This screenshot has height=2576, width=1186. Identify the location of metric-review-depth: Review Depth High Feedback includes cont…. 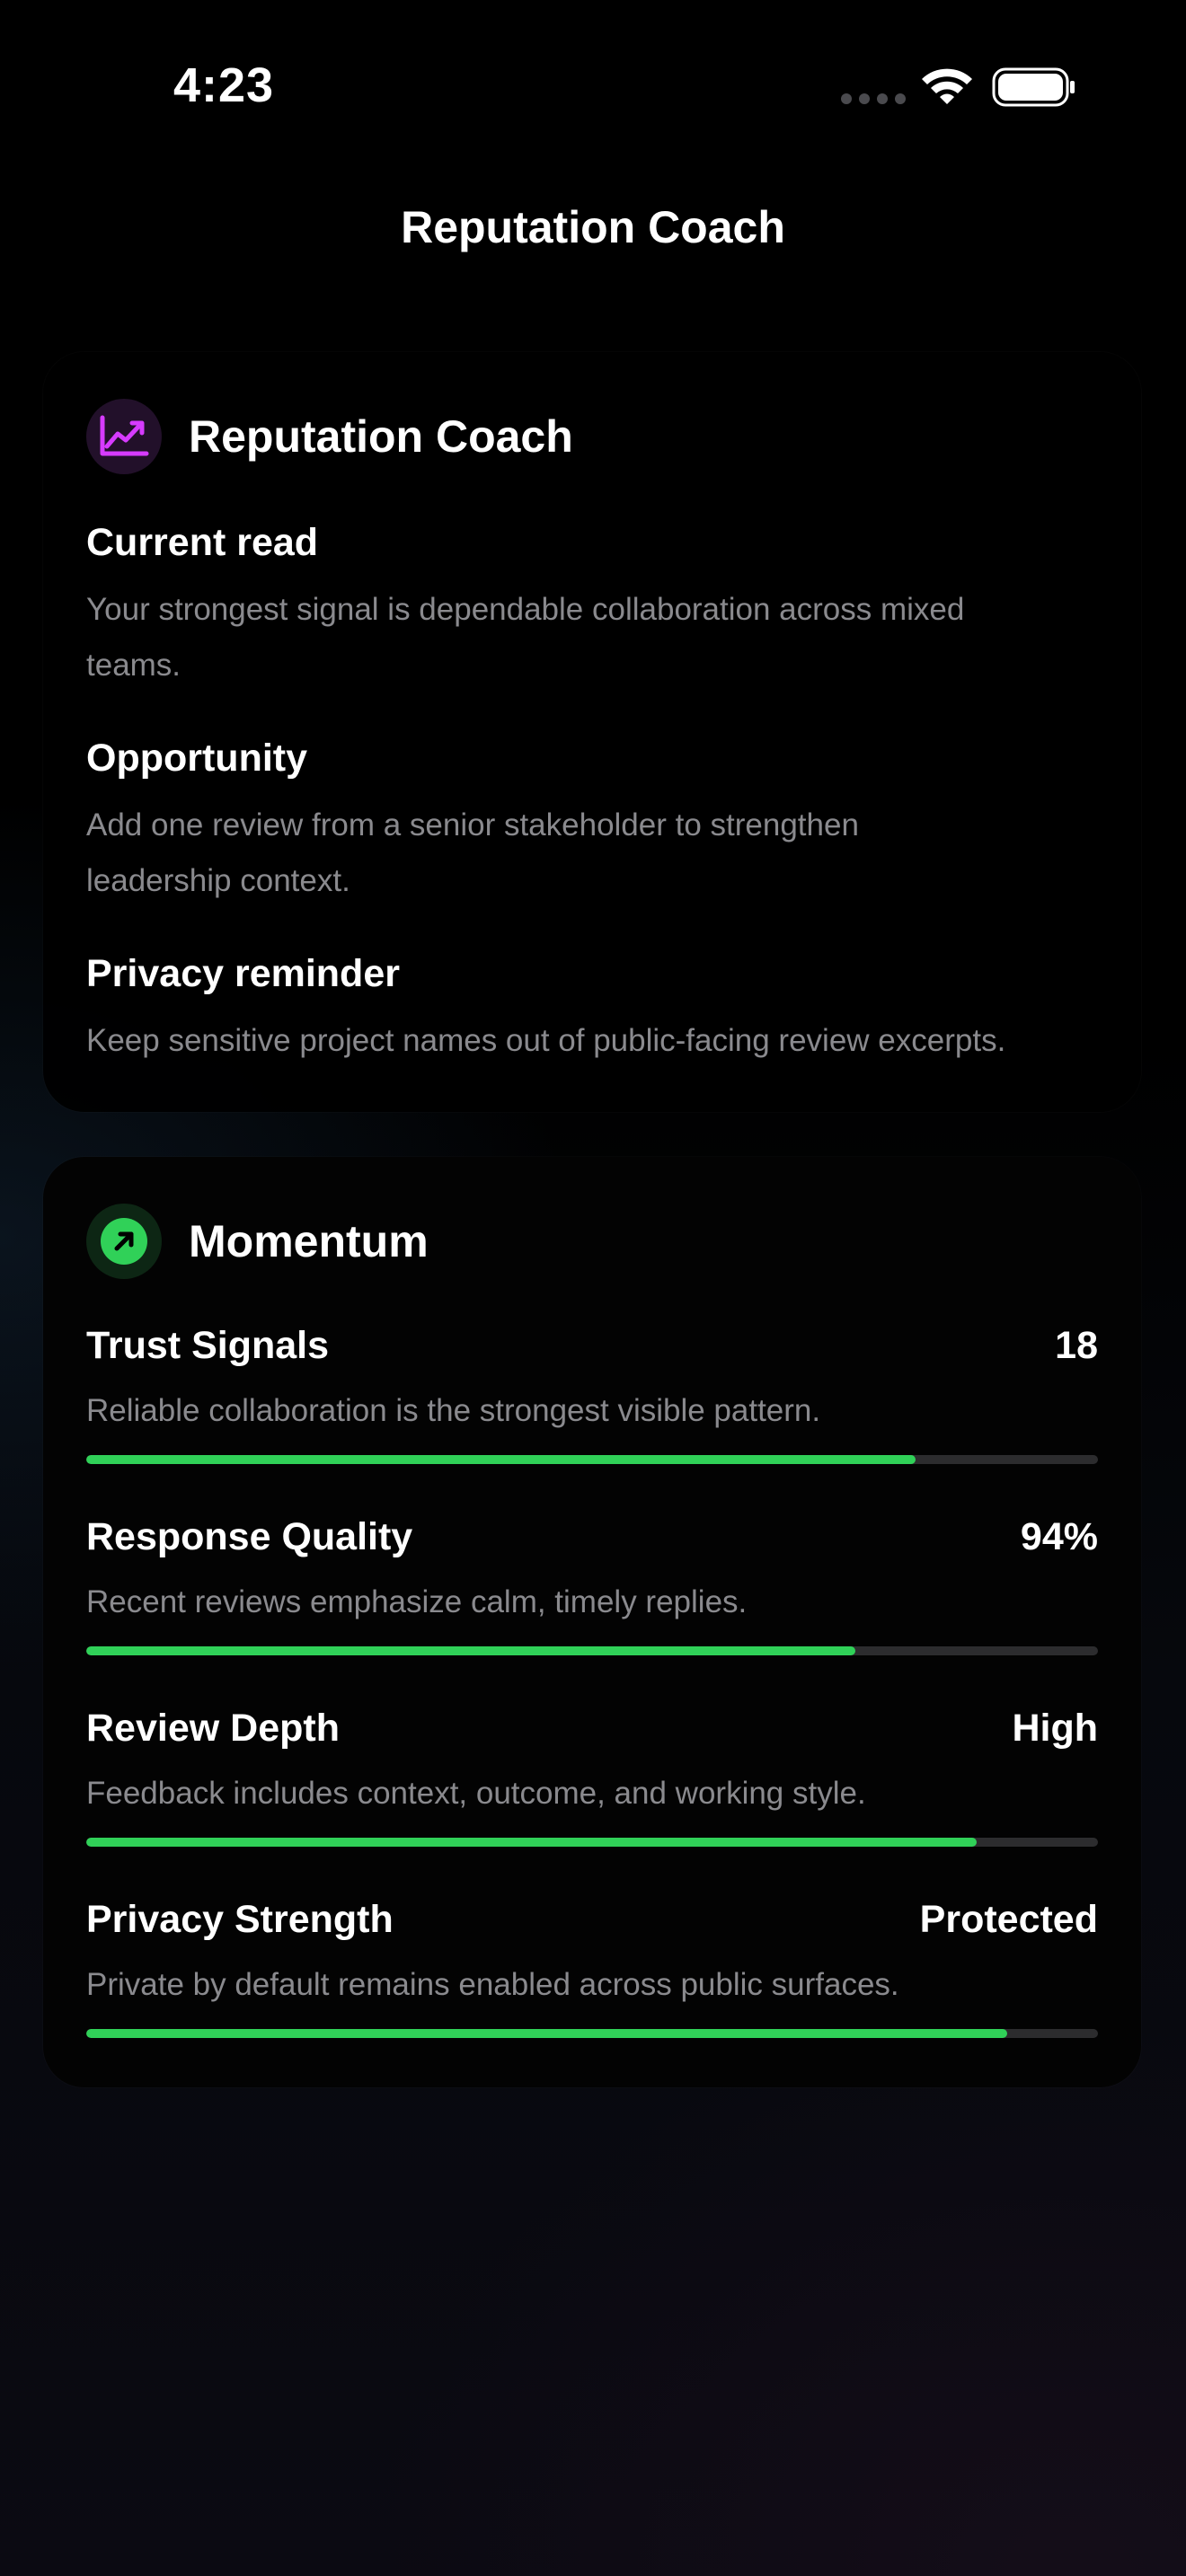
(592, 1775).